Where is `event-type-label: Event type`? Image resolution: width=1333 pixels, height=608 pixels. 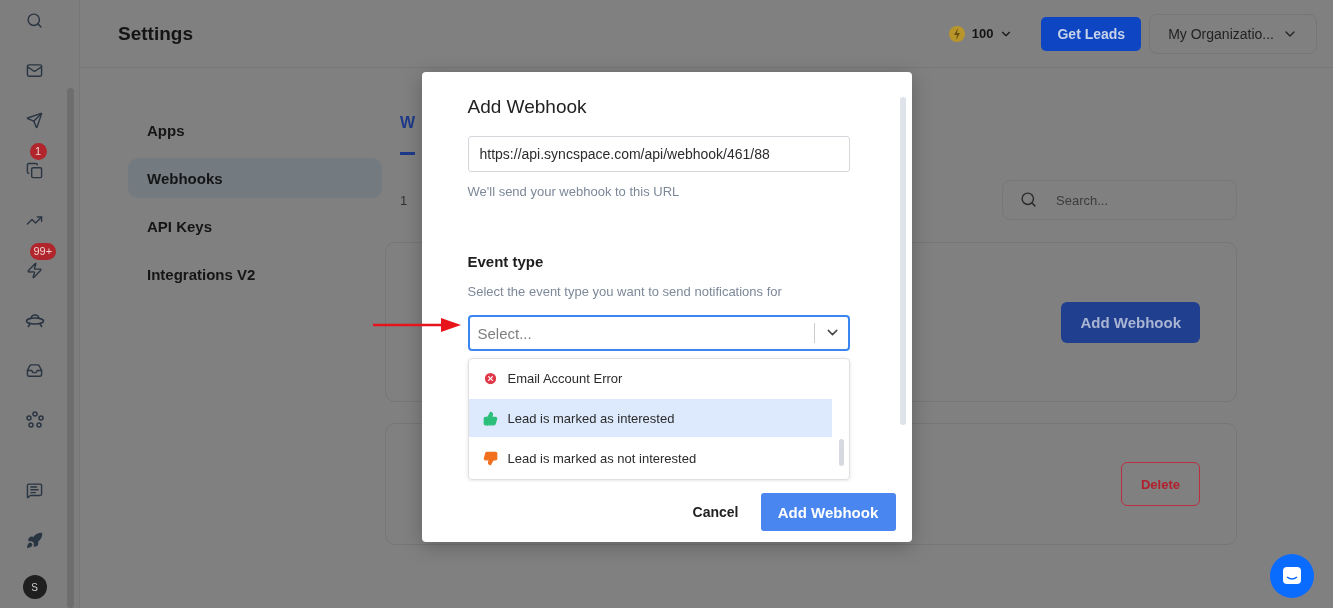
event-type-label: Event type is located at coordinates (506, 261).